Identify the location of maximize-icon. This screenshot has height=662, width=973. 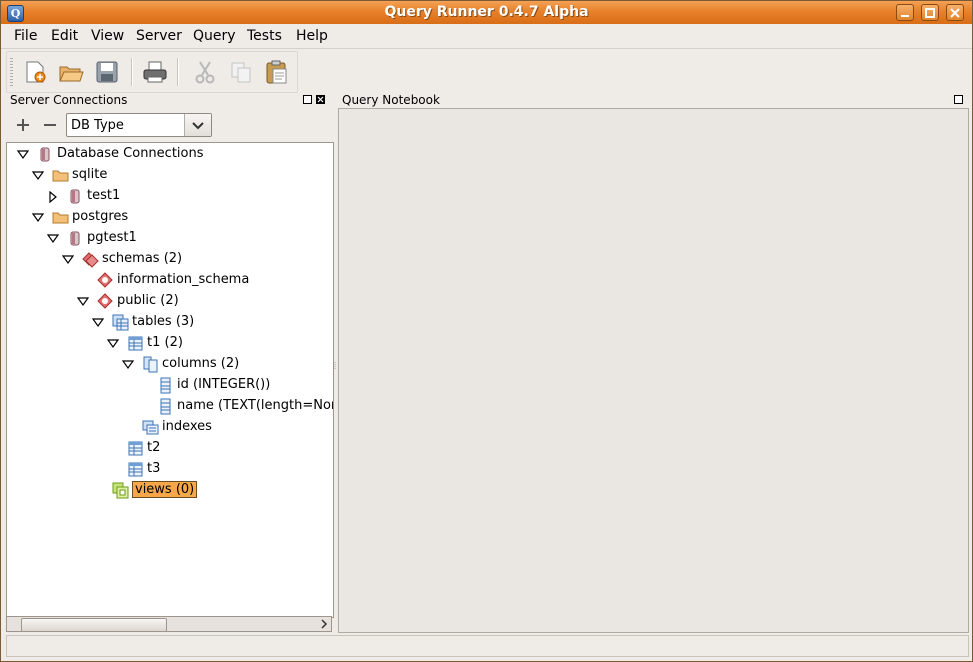
(930, 13).